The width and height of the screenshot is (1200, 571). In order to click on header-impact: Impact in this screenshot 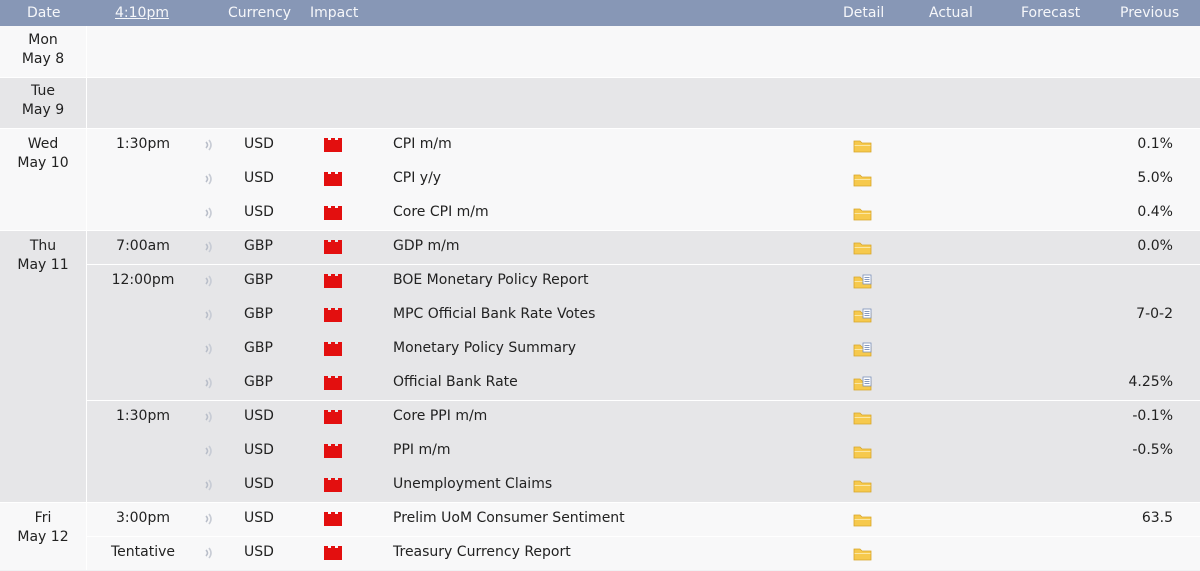, I will do `click(334, 13)`.